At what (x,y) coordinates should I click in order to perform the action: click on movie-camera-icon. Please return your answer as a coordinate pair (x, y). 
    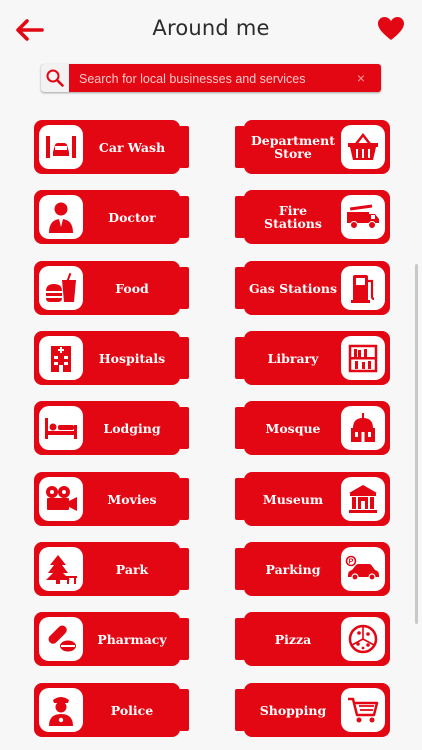
    Looking at the image, I should click on (61, 499).